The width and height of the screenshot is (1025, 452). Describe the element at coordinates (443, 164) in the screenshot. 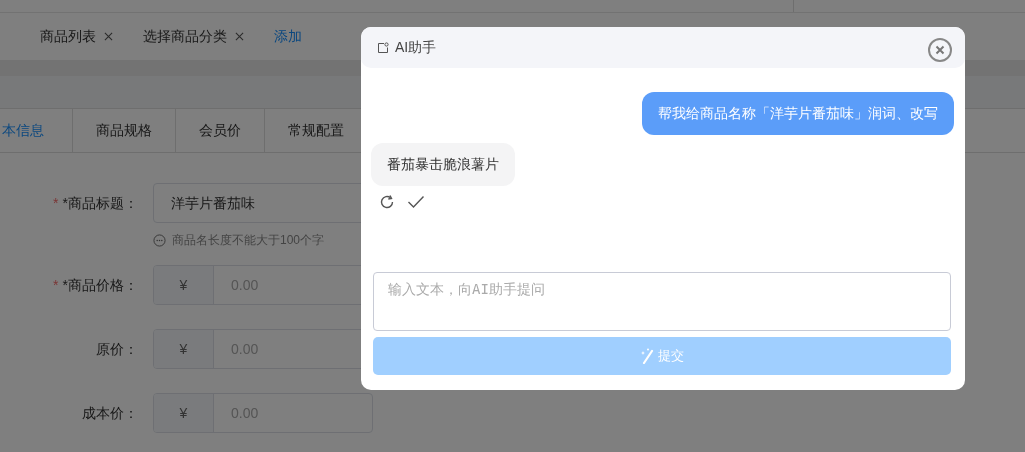

I see `assistant-message: 番茄暴击脆浪薯片` at that location.